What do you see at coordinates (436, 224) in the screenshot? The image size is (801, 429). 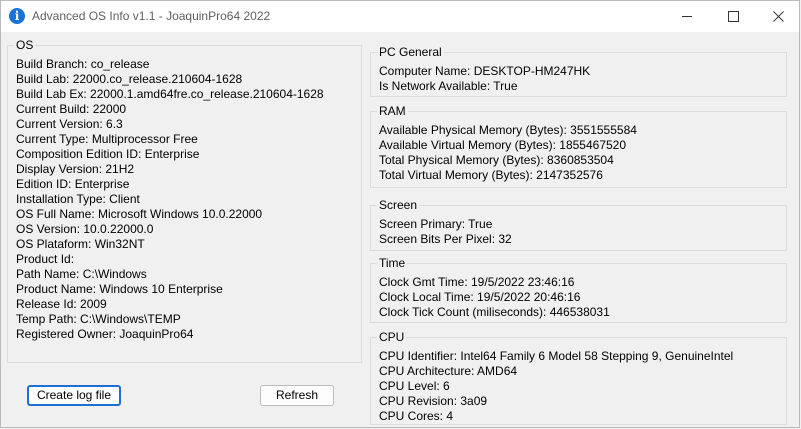 I see `screen-primary: Screen Primary: True` at bounding box center [436, 224].